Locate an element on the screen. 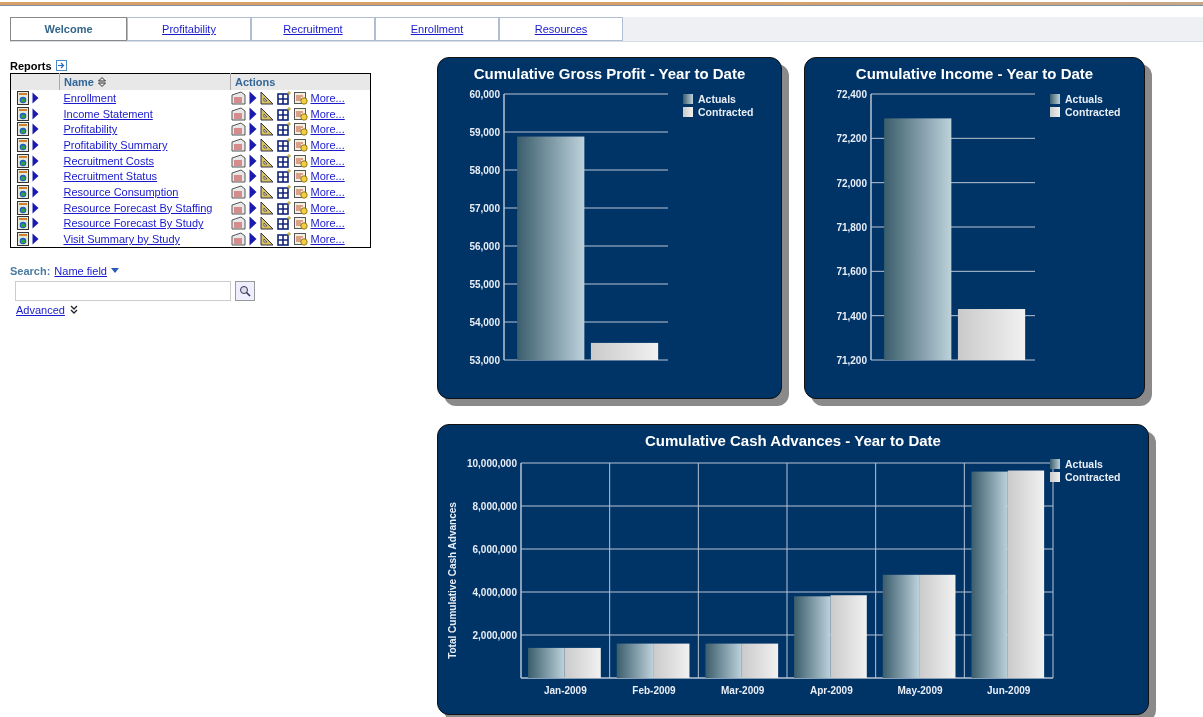  axis-tick-label: 58,000 is located at coordinates (484, 170).